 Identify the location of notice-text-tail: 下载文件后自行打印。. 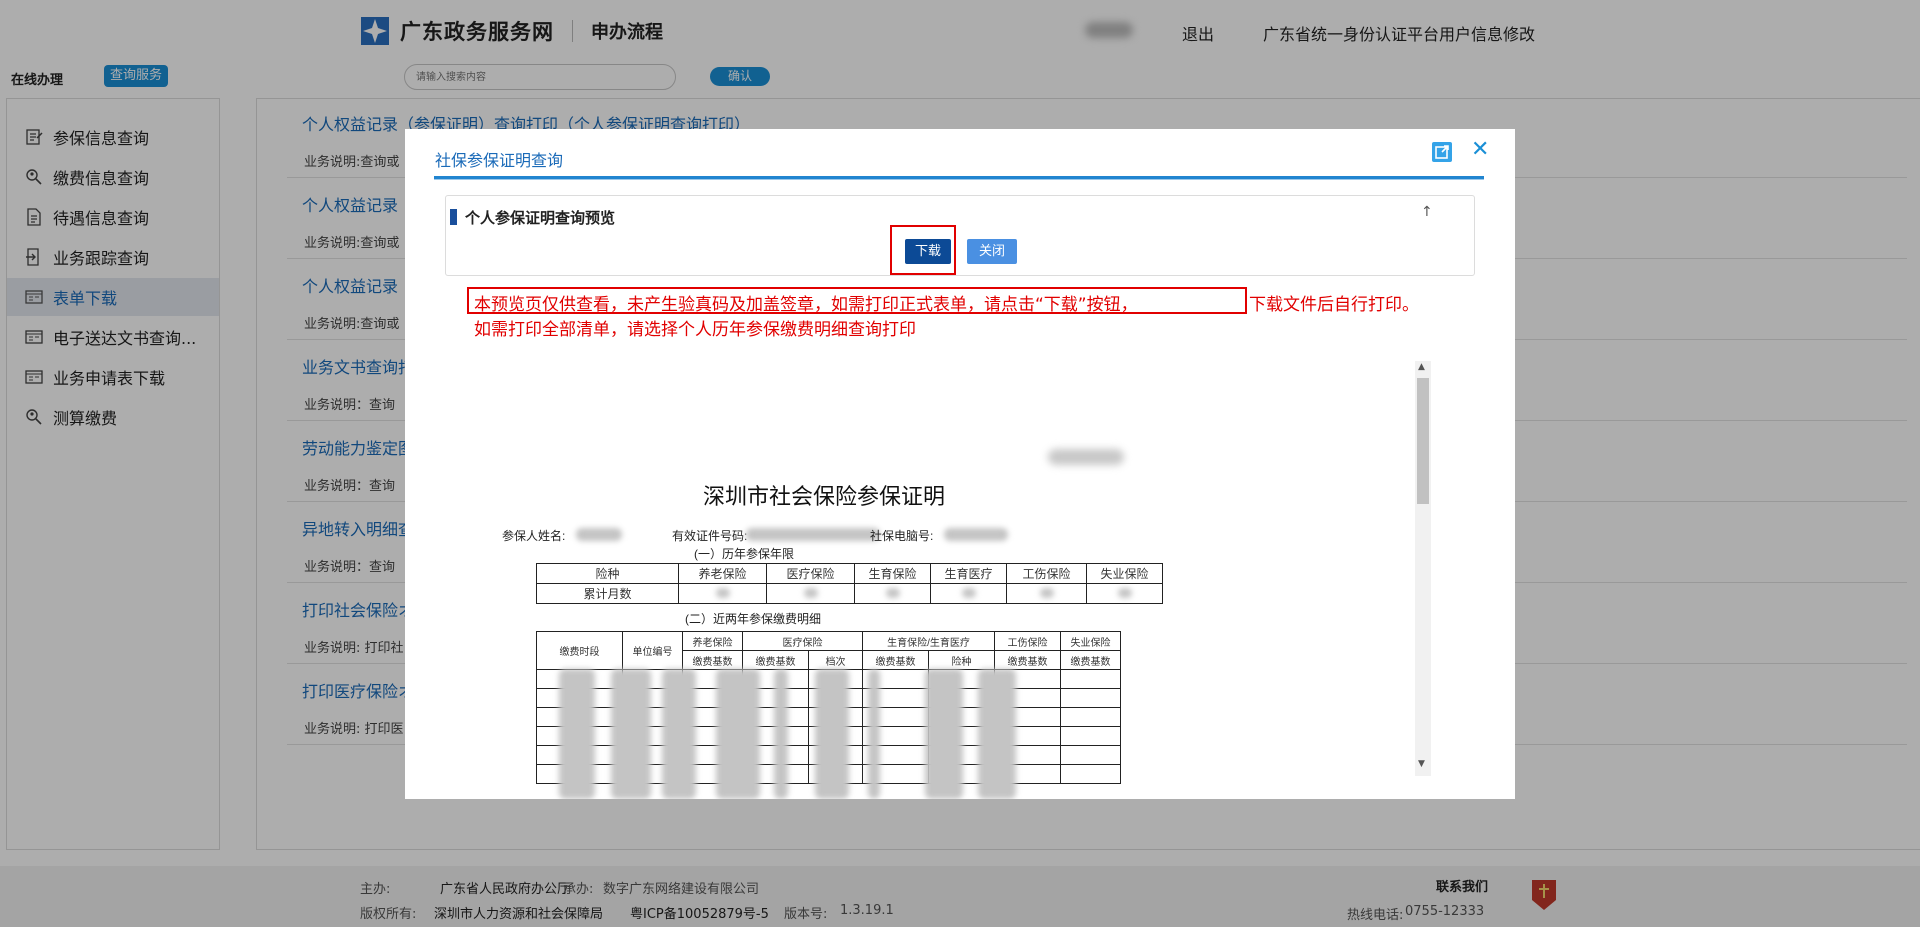
(1334, 305).